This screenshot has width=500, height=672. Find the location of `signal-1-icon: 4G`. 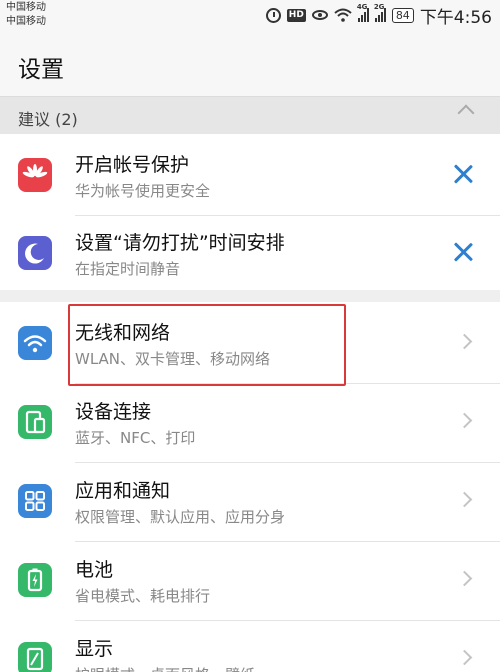

signal-1-icon: 4G is located at coordinates (363, 12).